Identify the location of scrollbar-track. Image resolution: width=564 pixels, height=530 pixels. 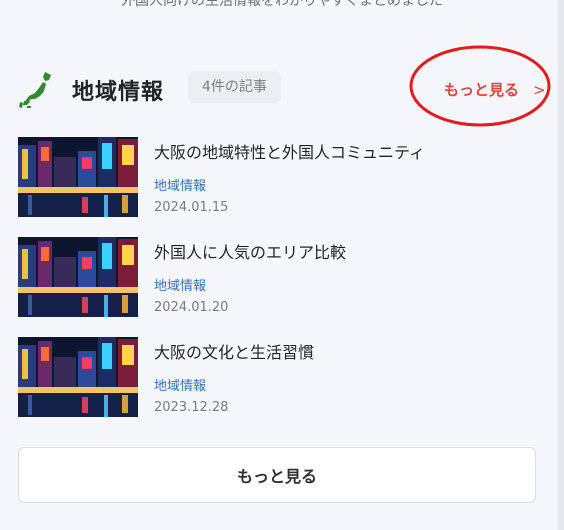
(561, 265).